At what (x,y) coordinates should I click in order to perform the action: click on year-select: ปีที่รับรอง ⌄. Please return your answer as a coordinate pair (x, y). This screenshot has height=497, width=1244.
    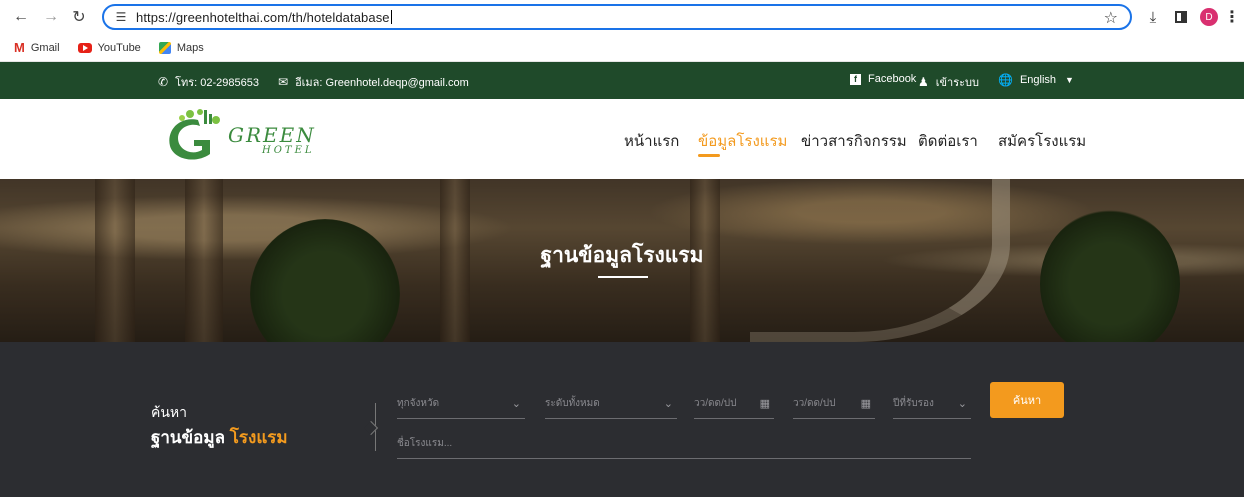
    Looking at the image, I should click on (932, 404).